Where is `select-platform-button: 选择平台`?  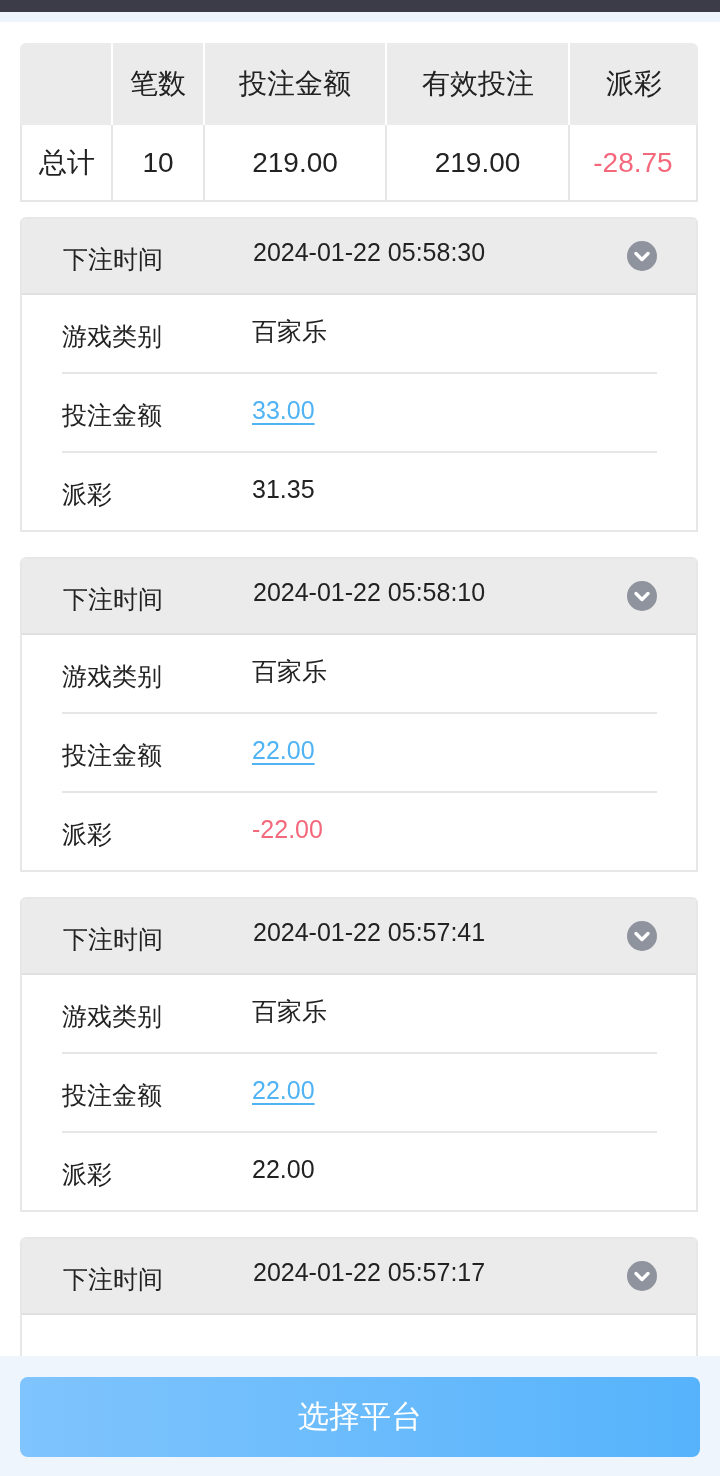
select-platform-button: 选择平台 is located at coordinates (360, 1417).